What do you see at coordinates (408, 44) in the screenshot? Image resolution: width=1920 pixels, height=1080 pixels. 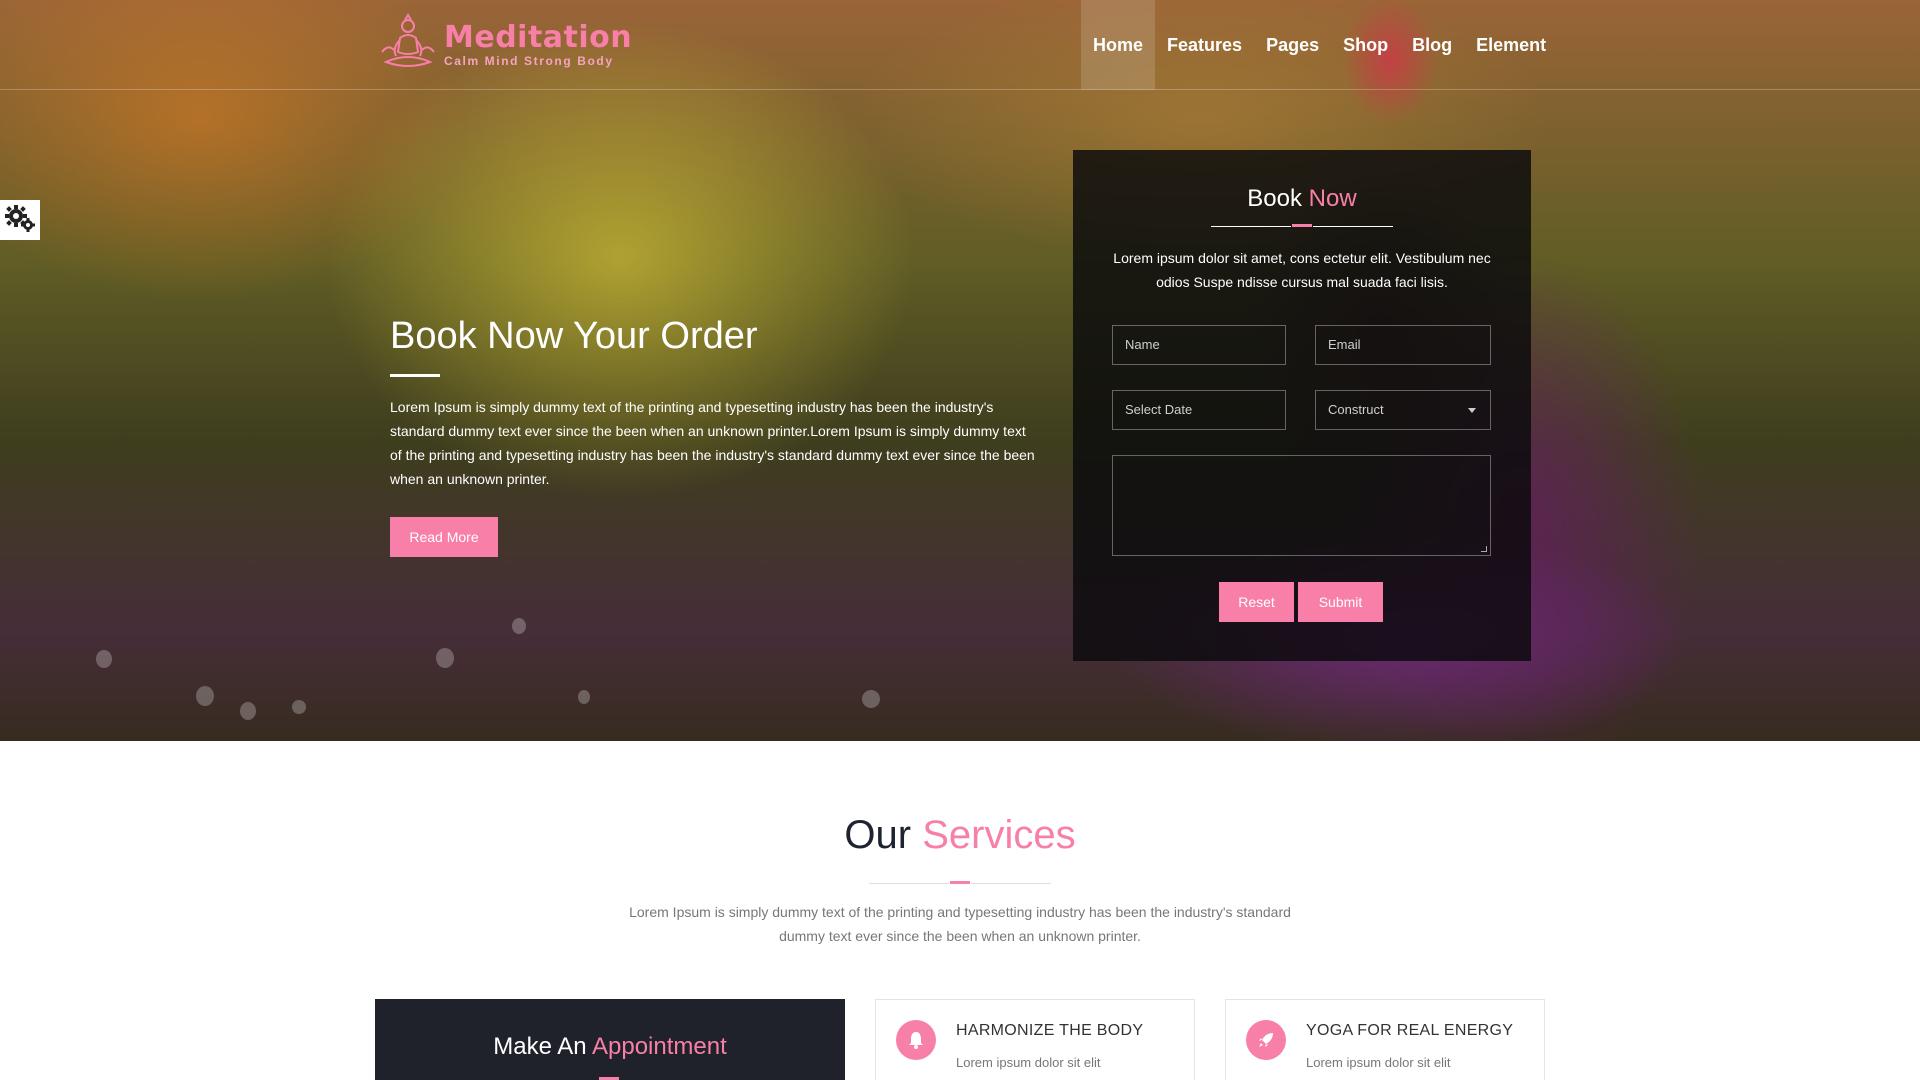 I see `meditation-logo-icon` at bounding box center [408, 44].